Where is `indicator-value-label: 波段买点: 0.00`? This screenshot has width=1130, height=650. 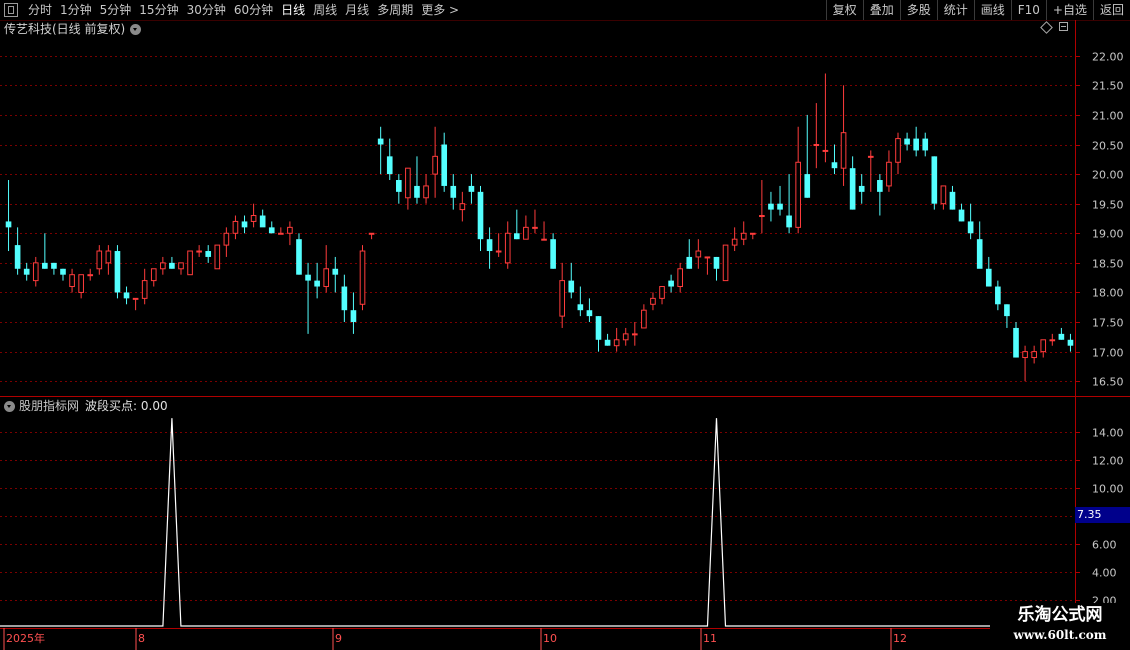
indicator-value-label: 波段买点: 0.00 is located at coordinates (126, 406).